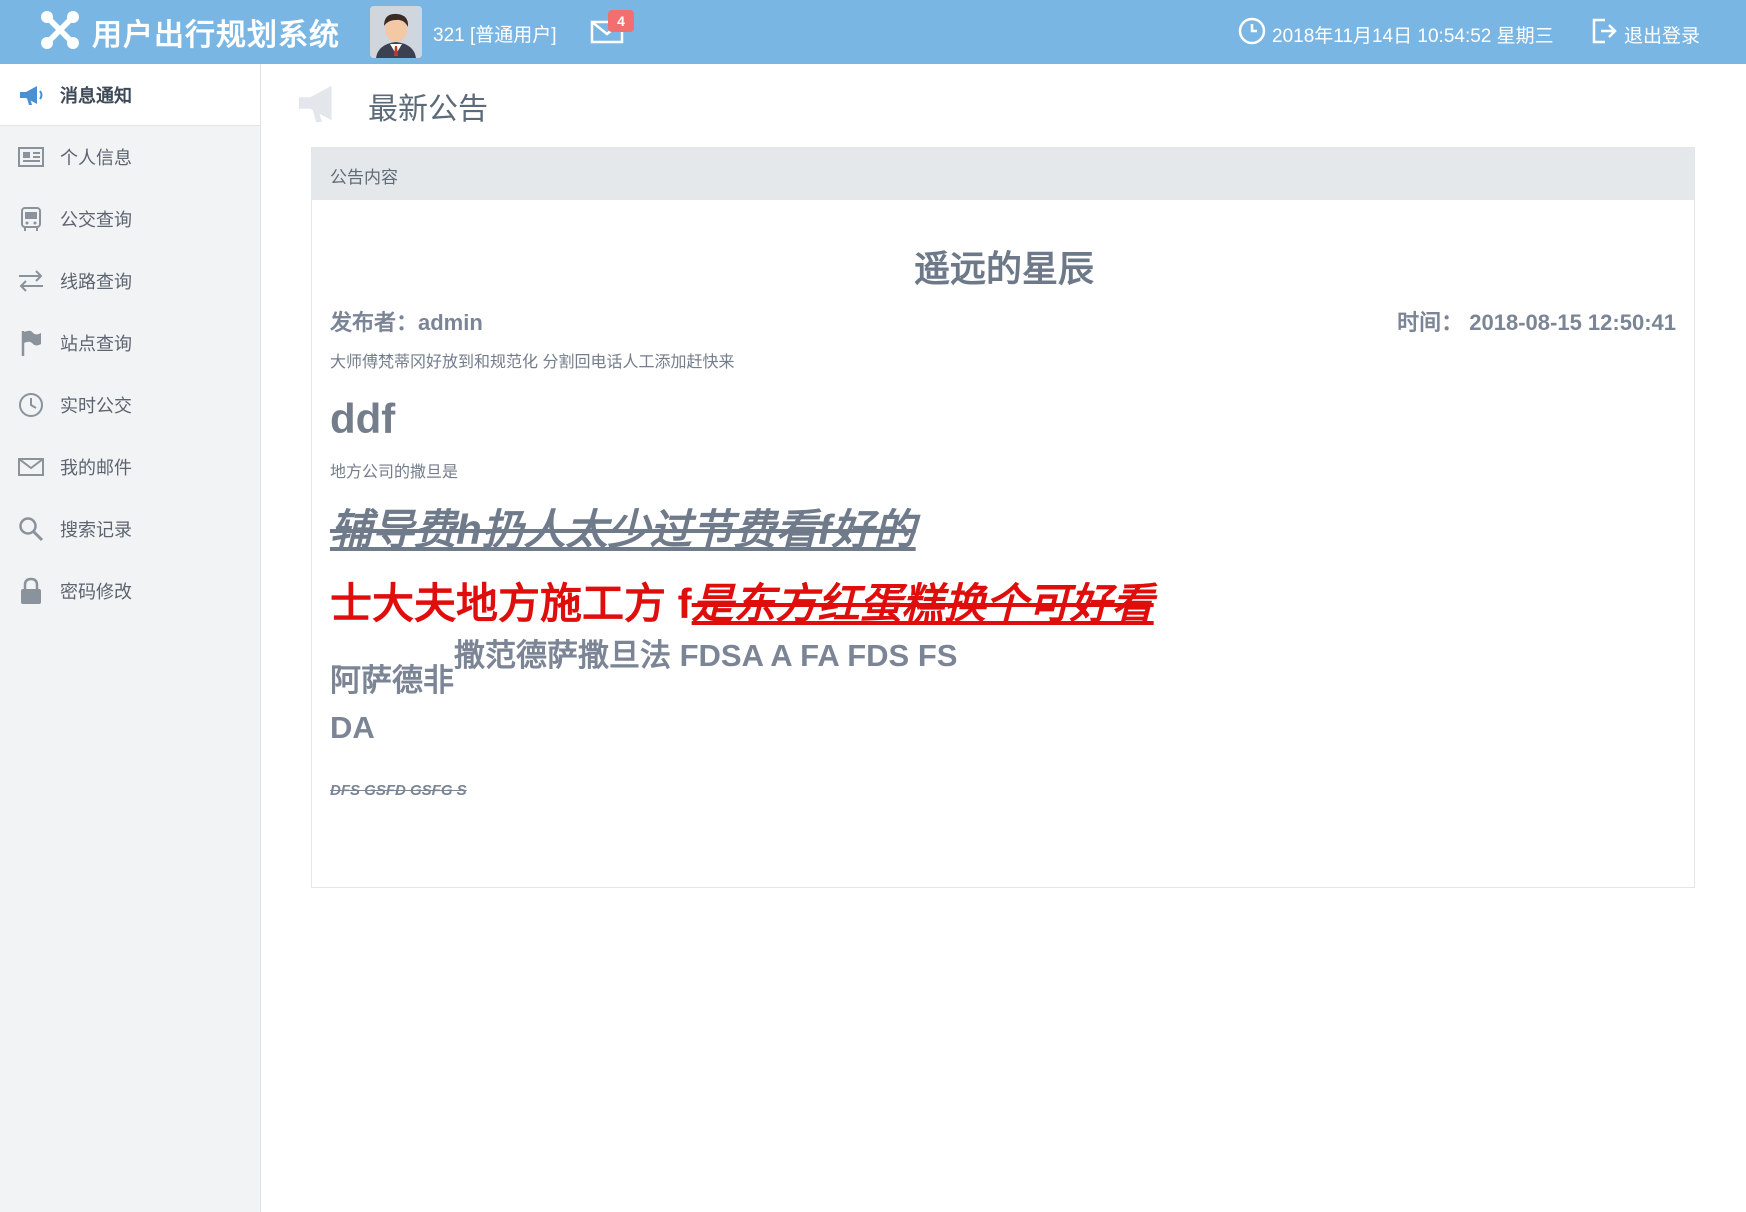 Image resolution: width=1746 pixels, height=1212 pixels. Describe the element at coordinates (406, 322) in the screenshot. I see `post-author: 发布者：admin` at that location.